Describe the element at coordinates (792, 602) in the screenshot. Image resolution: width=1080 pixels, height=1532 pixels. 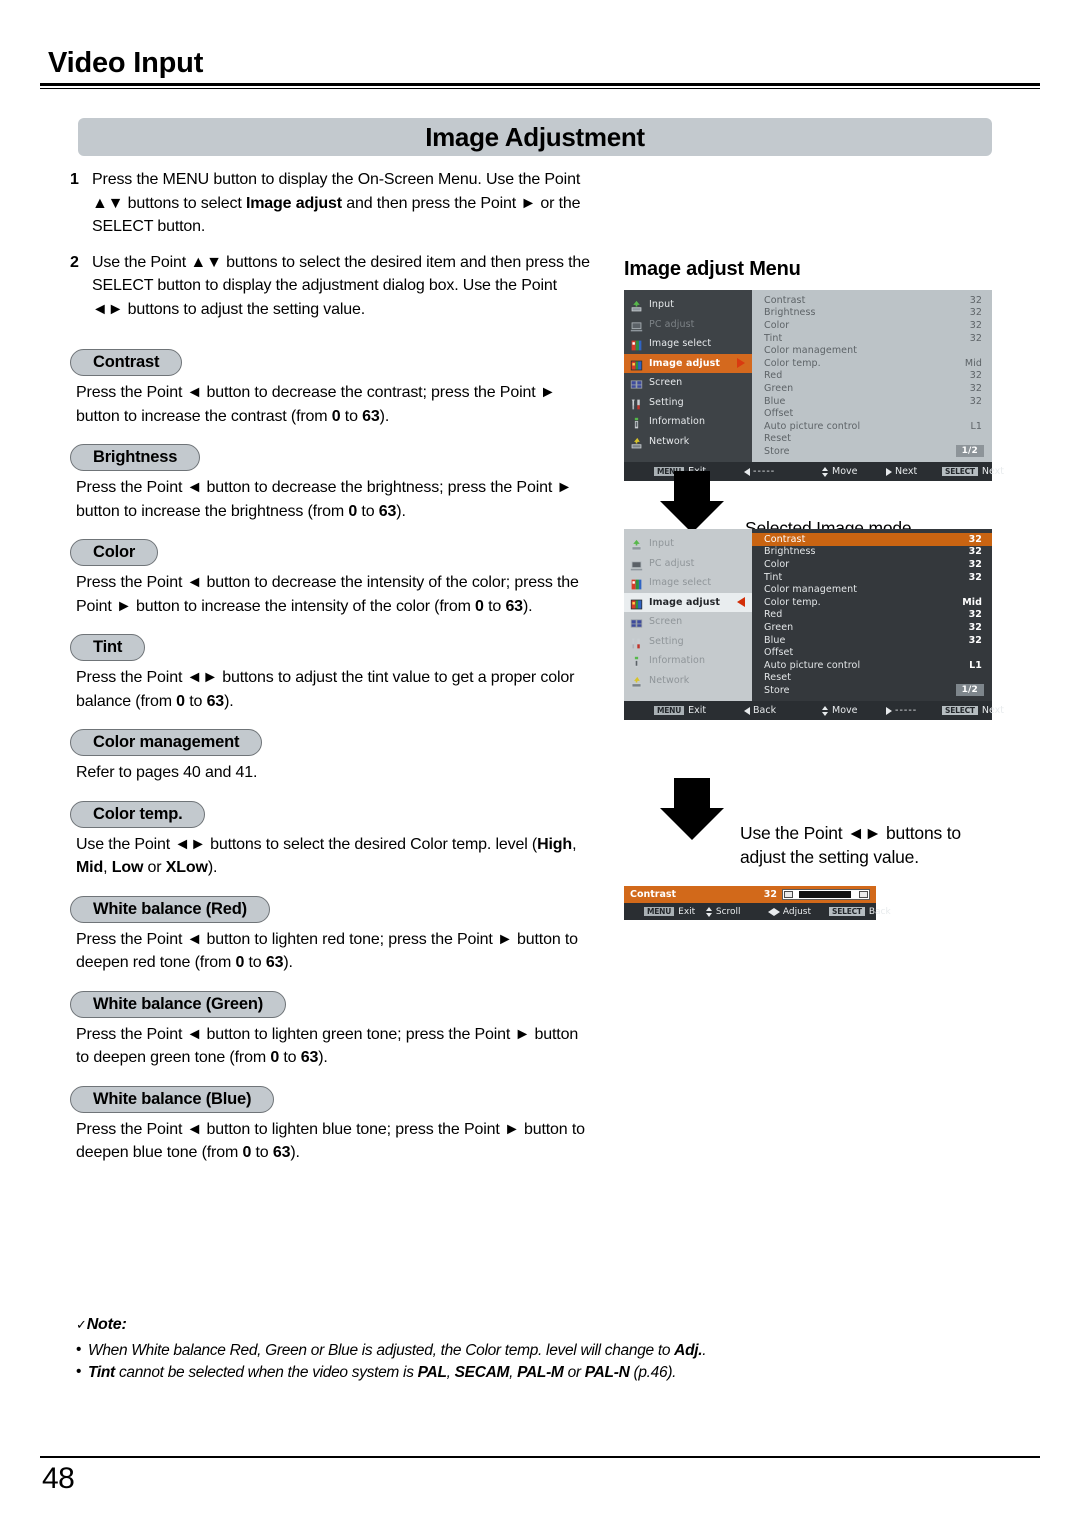
I see `osd-item-label: Color temp.` at that location.